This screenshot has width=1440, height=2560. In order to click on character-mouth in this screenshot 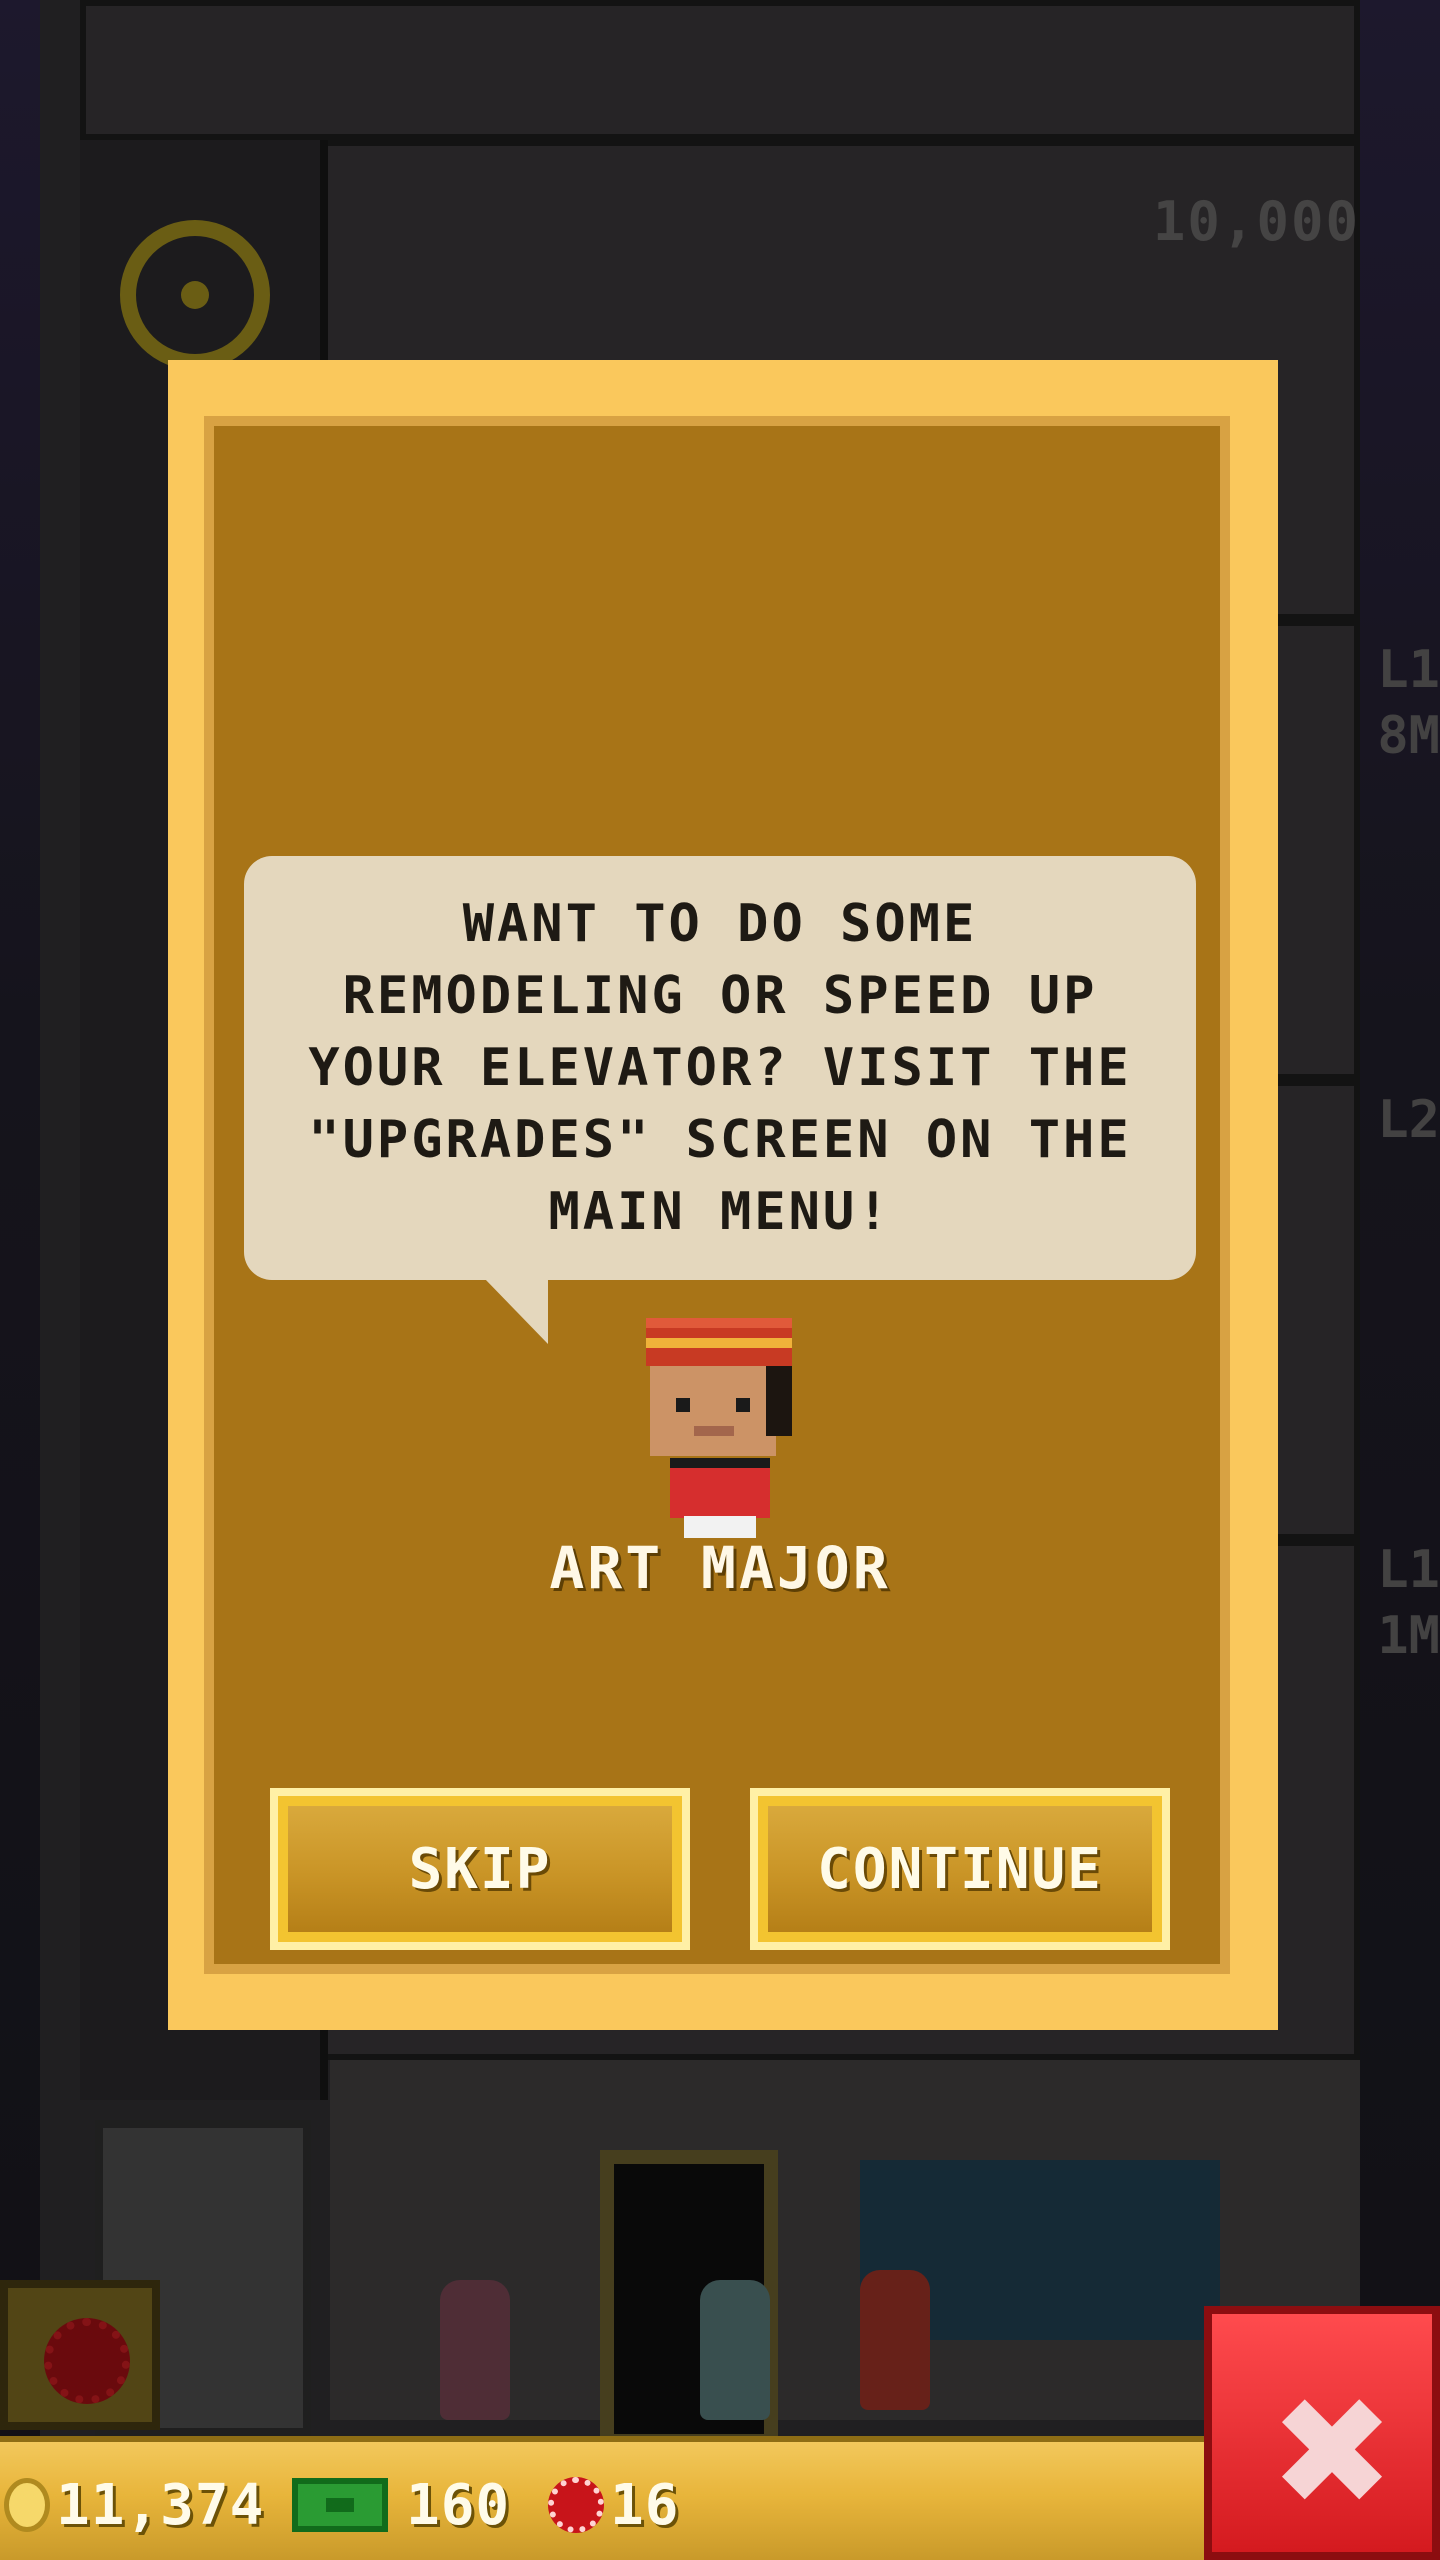, I will do `click(714, 1431)`.